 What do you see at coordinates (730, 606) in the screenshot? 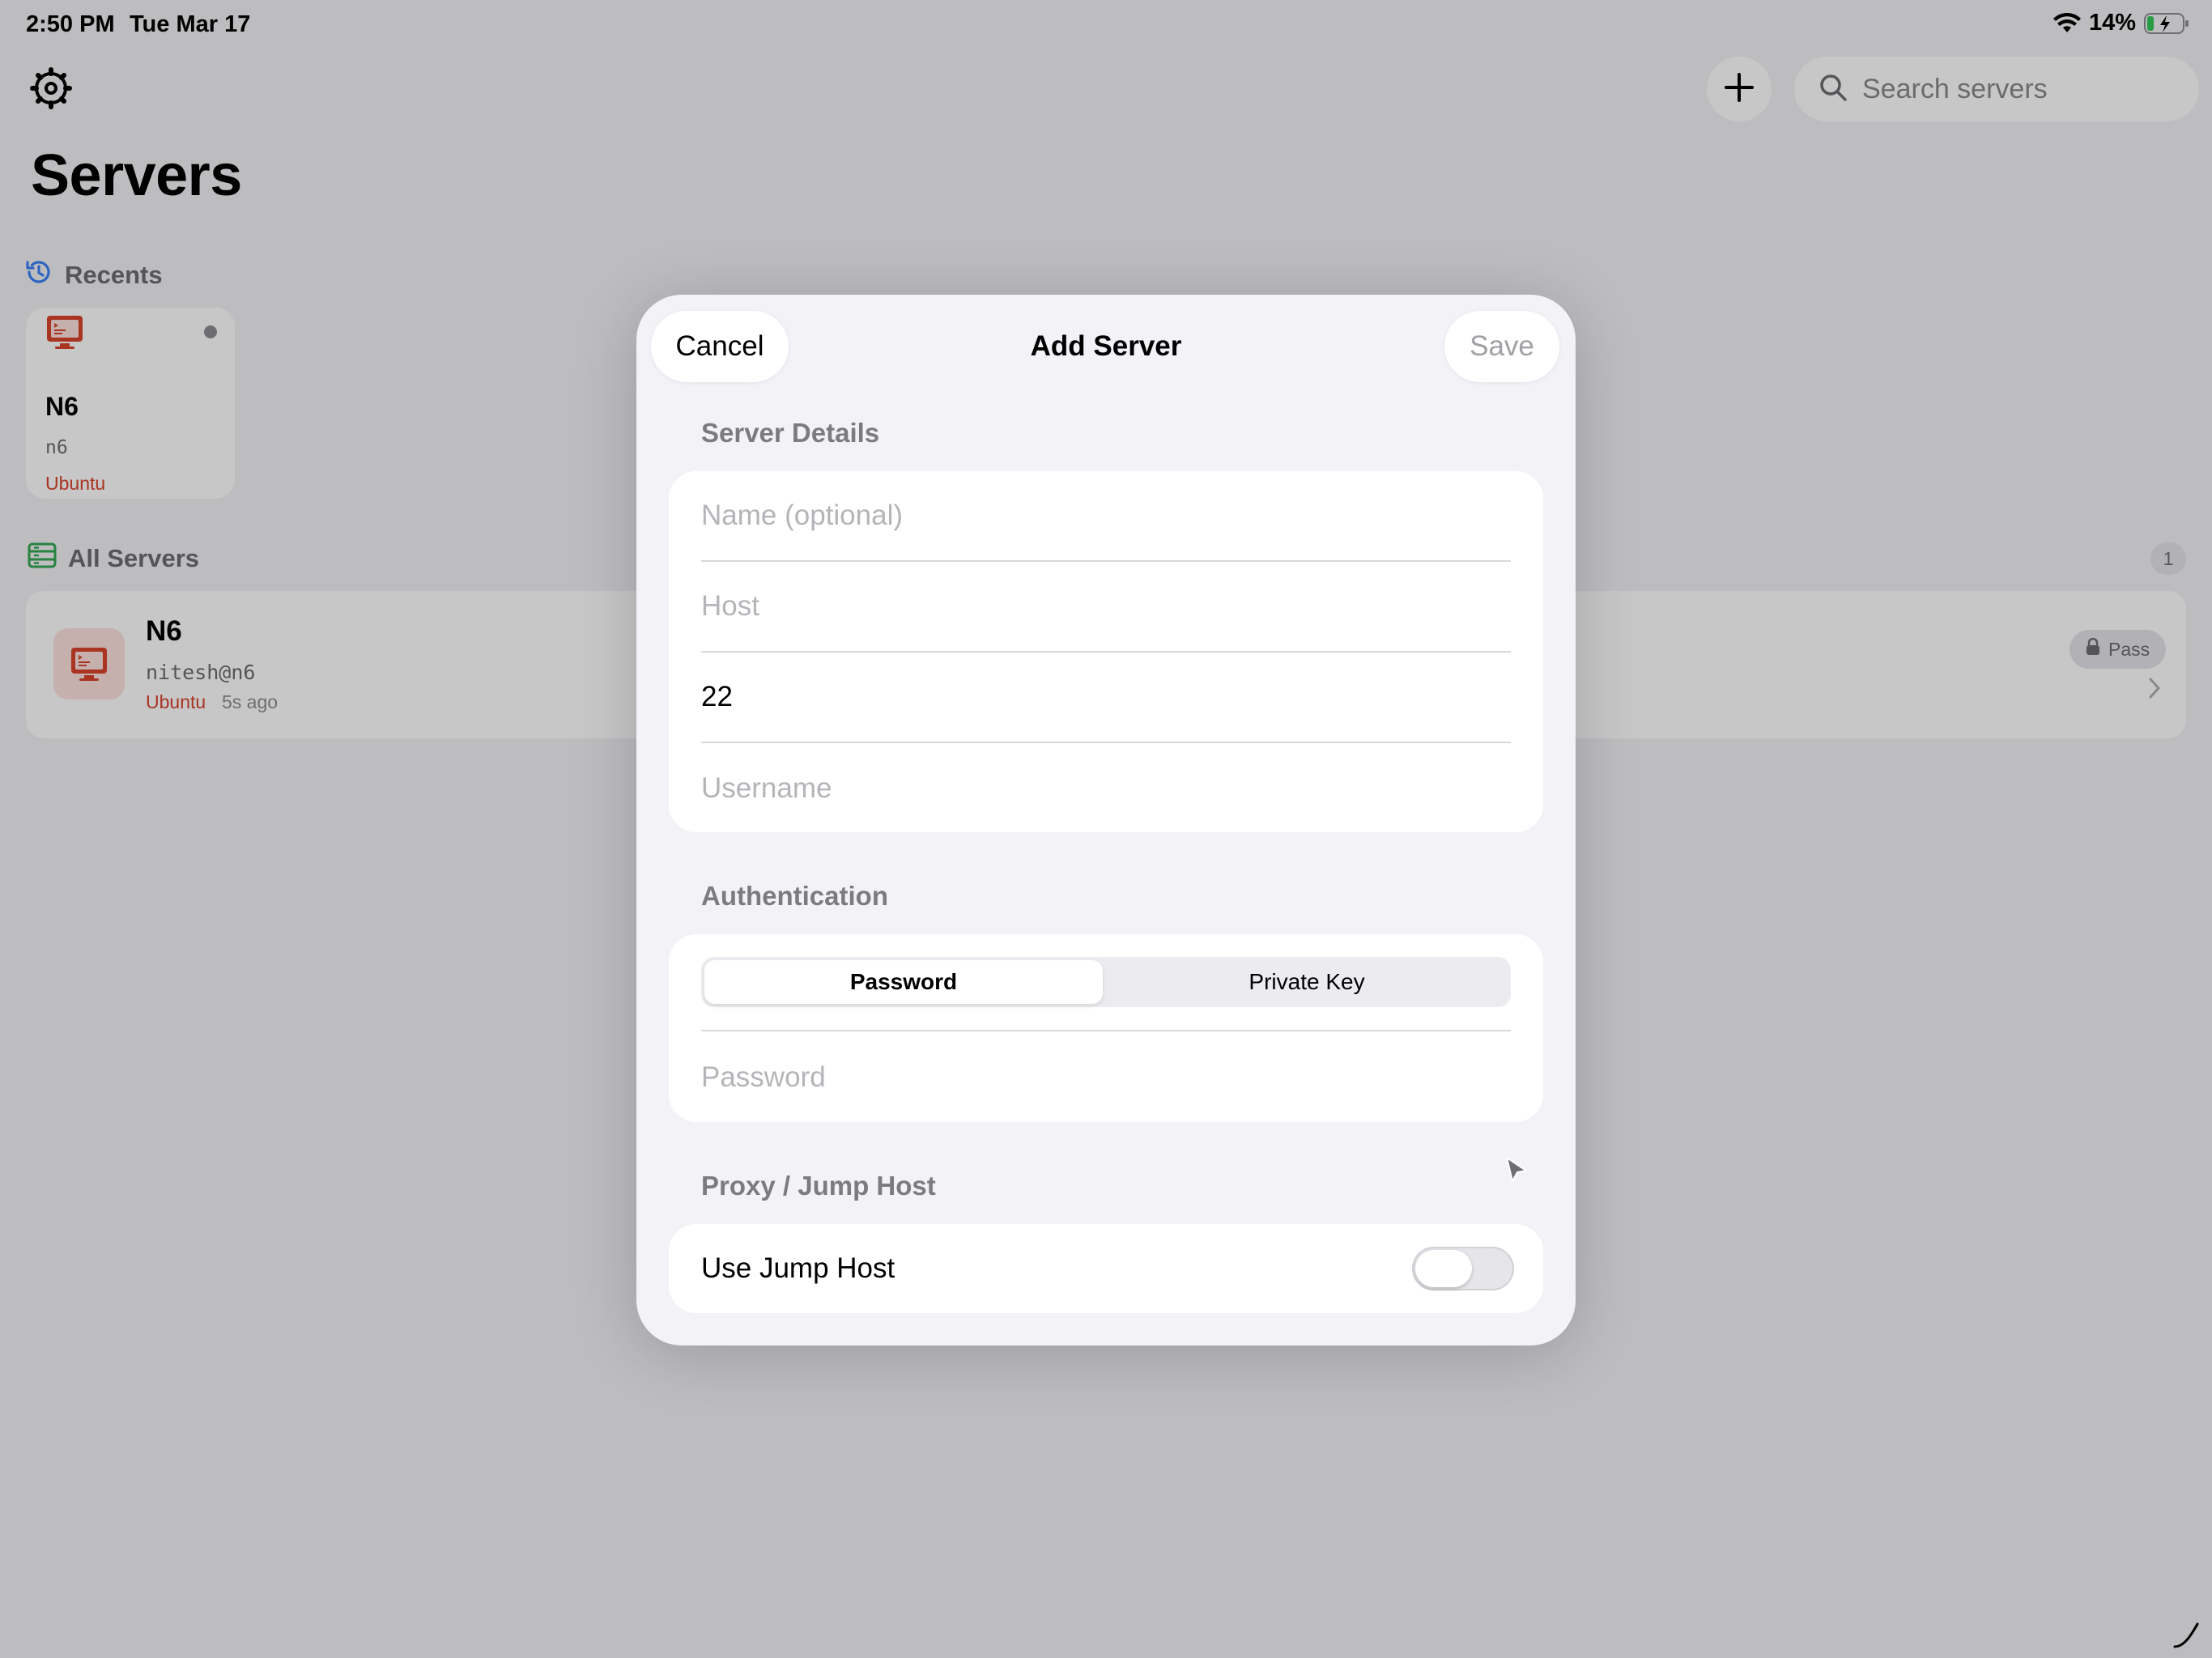
I see `host-placeholder: Host` at bounding box center [730, 606].